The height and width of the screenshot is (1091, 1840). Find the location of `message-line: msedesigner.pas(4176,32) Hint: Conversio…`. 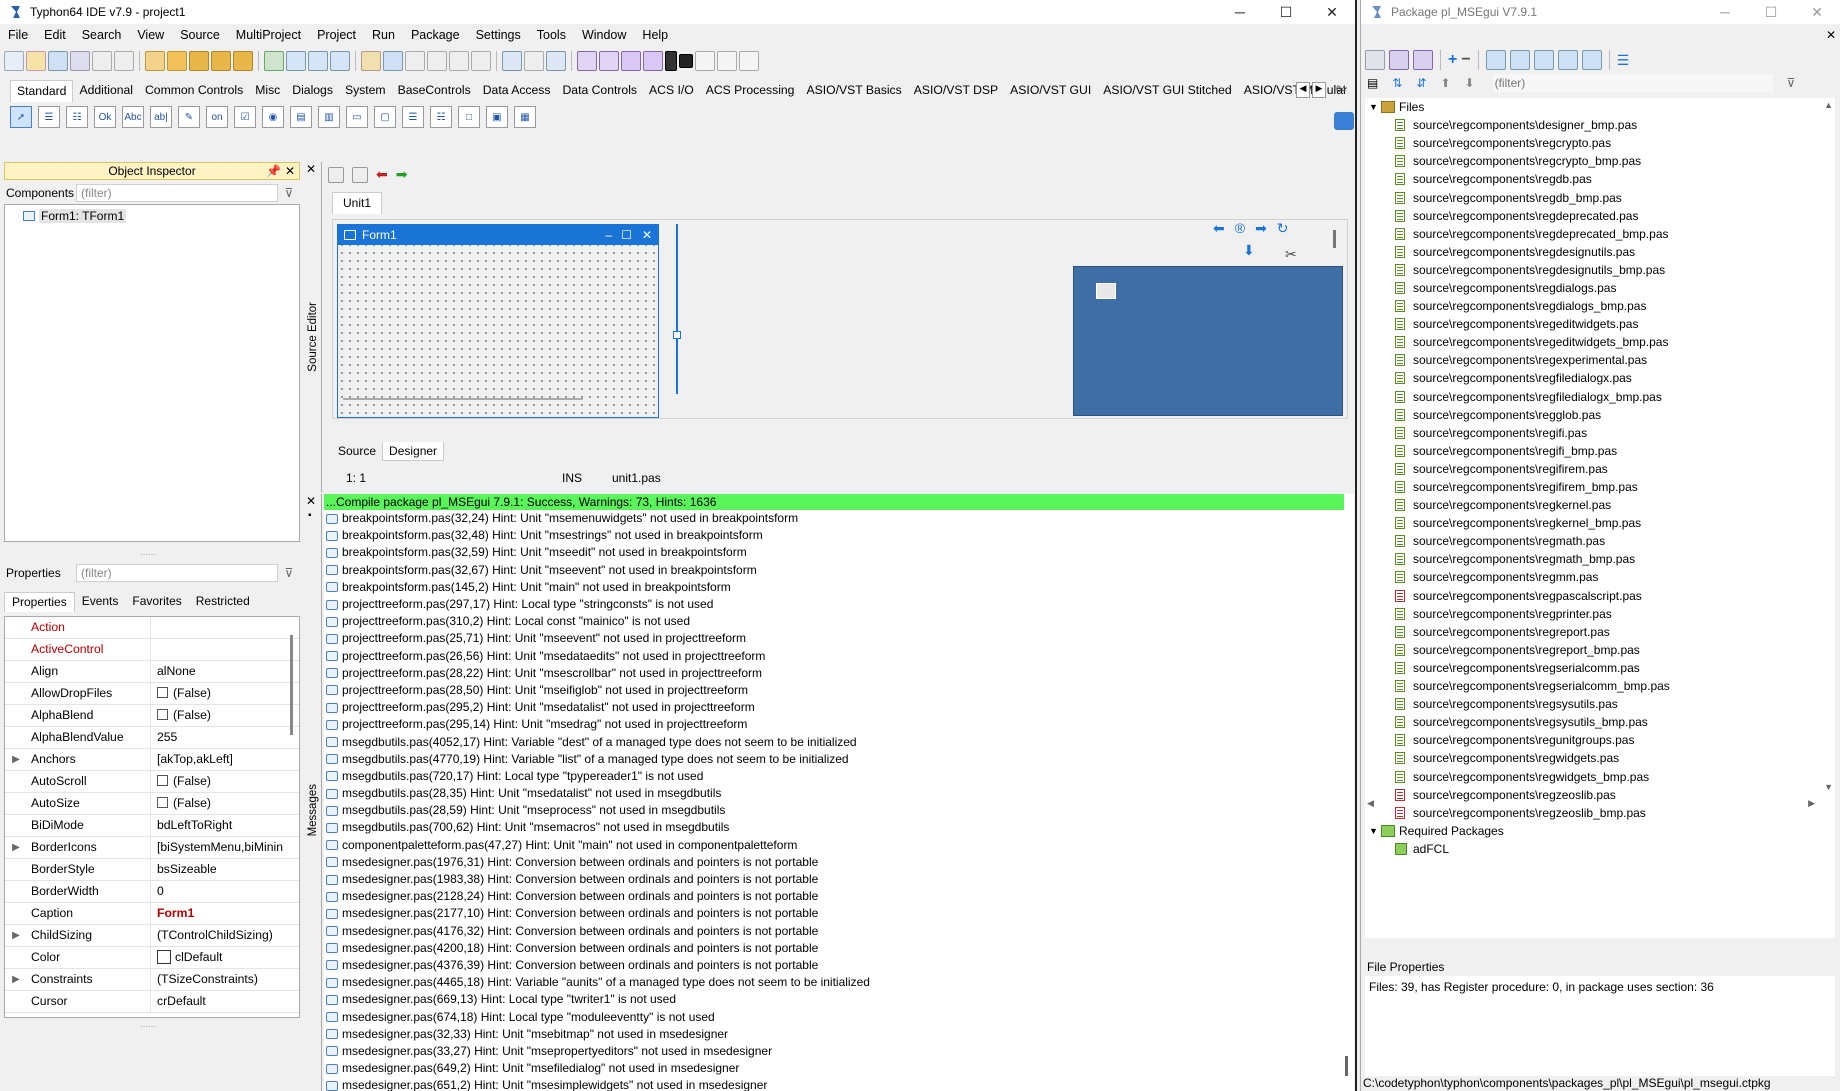

message-line: msedesigner.pas(4176,32) Hint: Conversio… is located at coordinates (839, 931).